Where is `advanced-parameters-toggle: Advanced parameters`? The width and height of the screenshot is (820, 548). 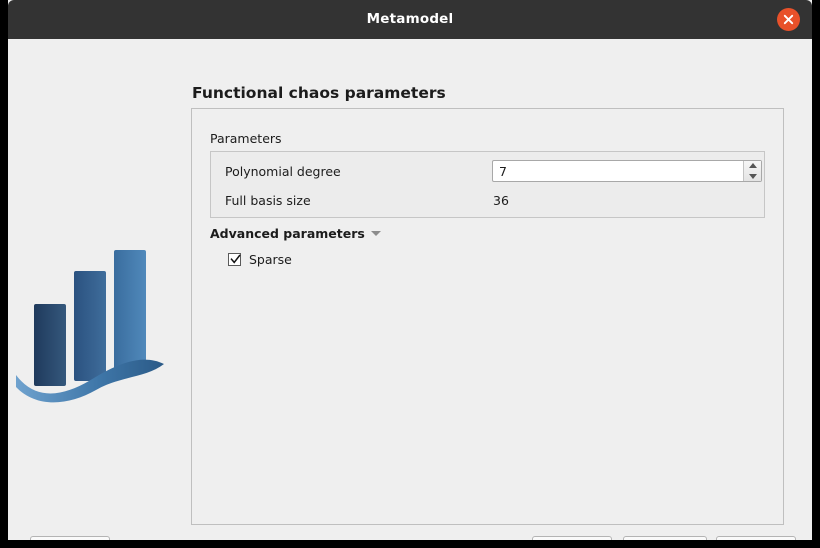 advanced-parameters-toggle: Advanced parameters is located at coordinates (295, 233).